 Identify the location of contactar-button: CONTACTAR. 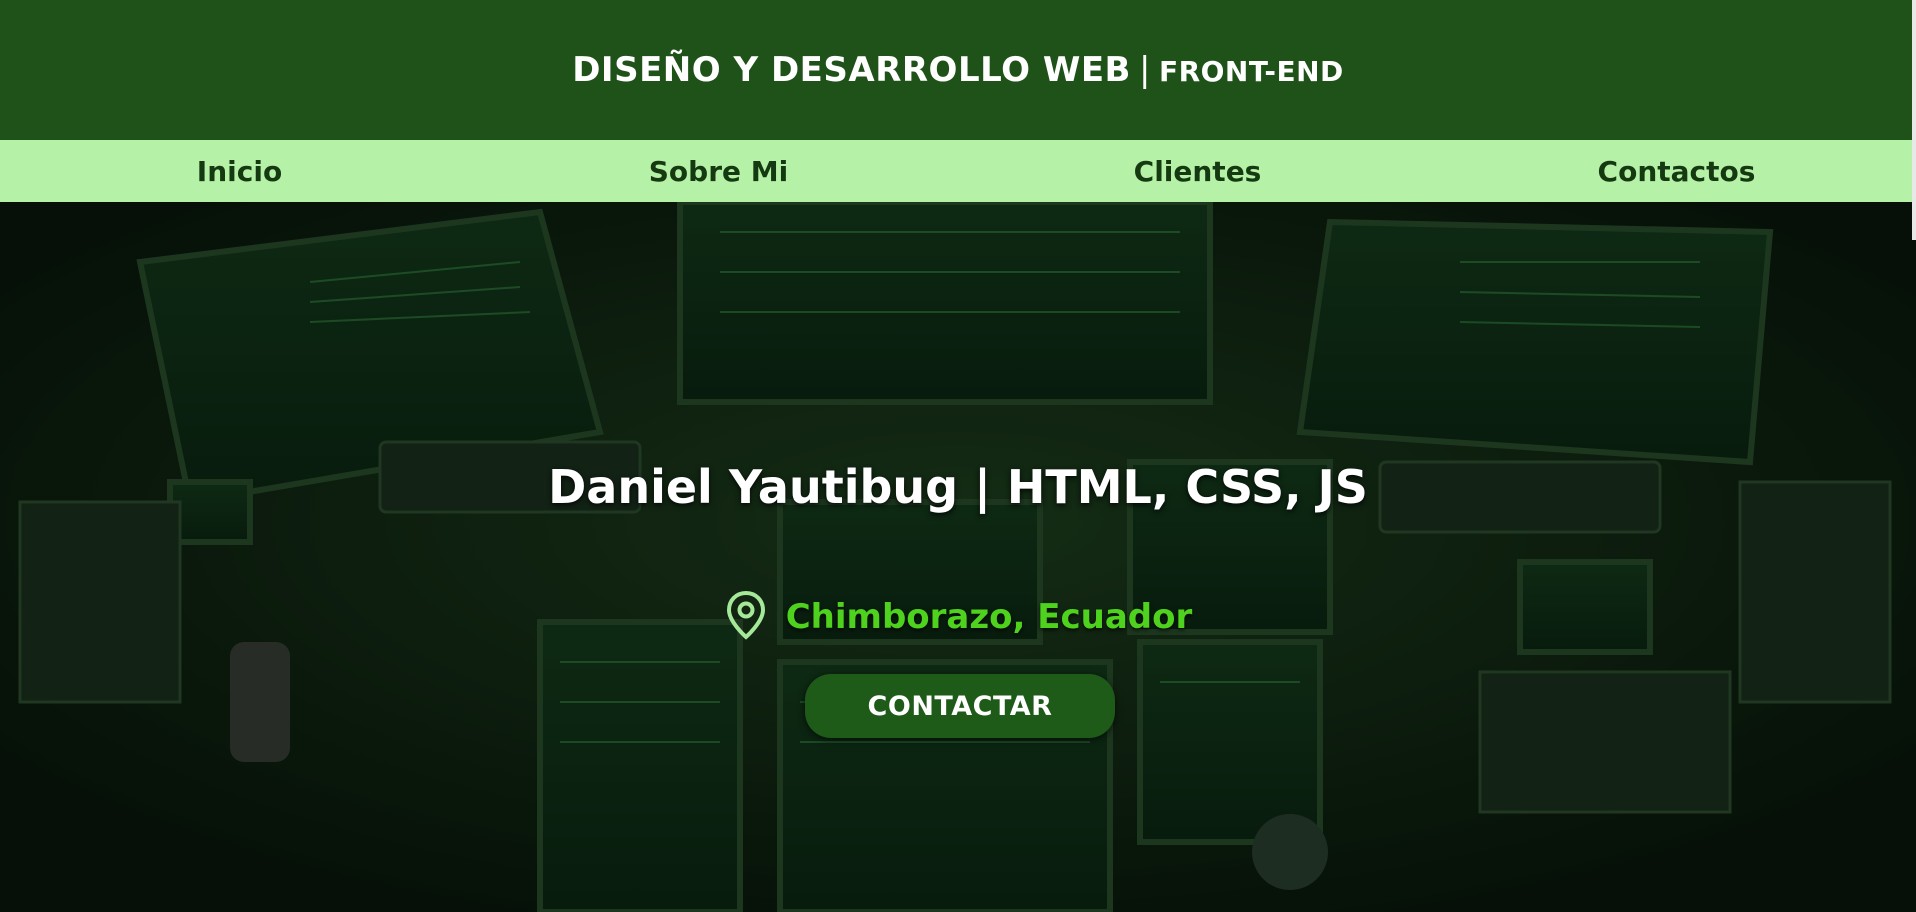
(960, 706).